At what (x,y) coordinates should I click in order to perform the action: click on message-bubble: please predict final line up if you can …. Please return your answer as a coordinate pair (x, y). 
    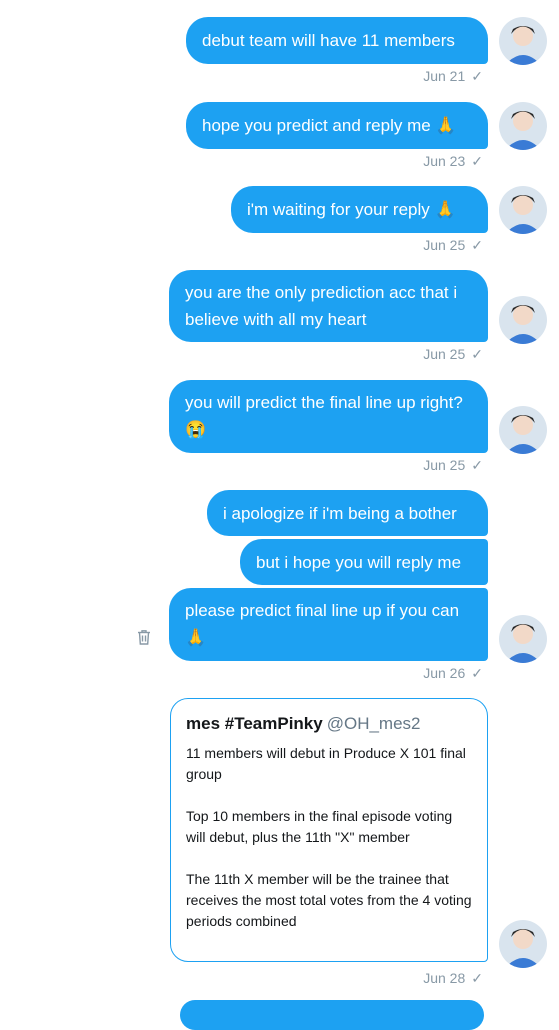
    Looking at the image, I should click on (328, 624).